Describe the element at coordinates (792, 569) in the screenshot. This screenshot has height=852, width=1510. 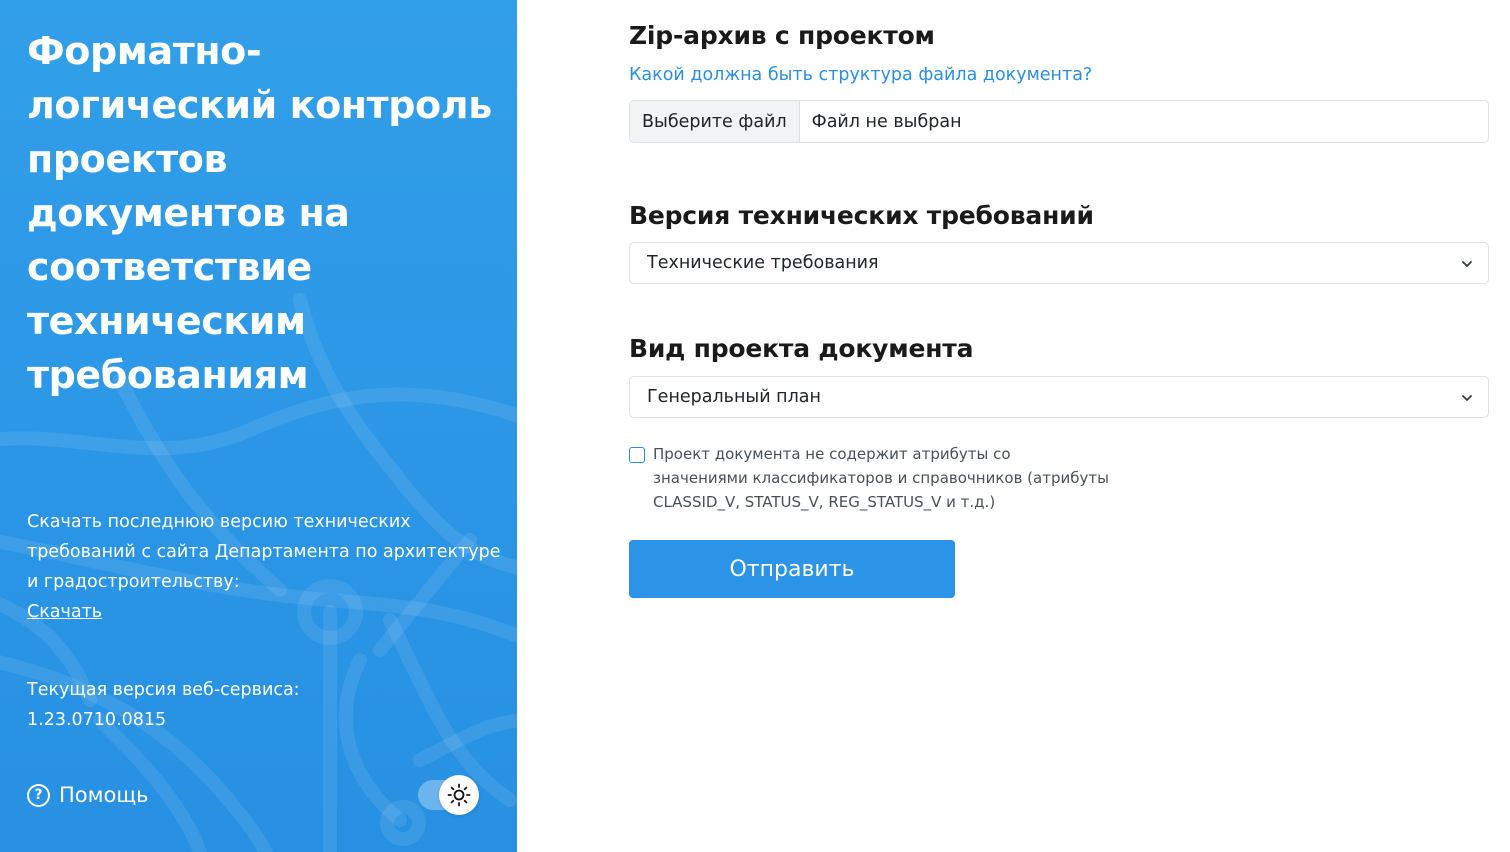
I see `submit-button: Отправить` at that location.